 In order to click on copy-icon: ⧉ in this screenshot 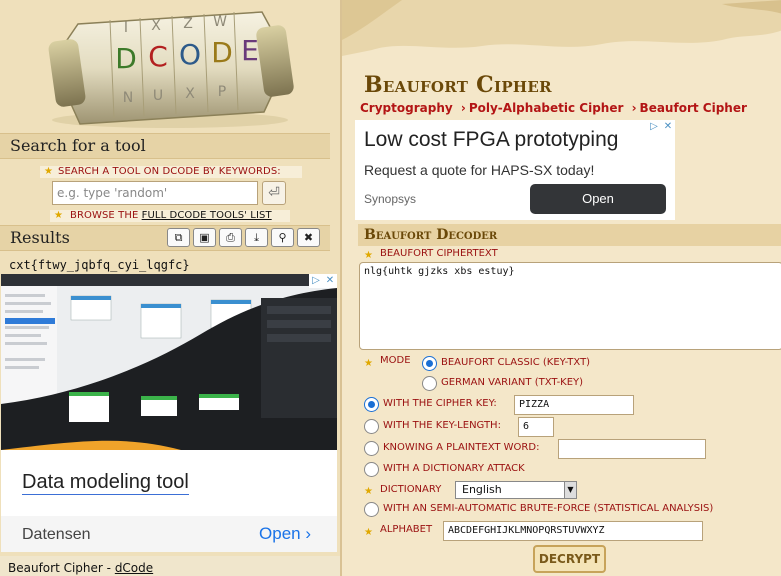, I will do `click(178, 237)`.